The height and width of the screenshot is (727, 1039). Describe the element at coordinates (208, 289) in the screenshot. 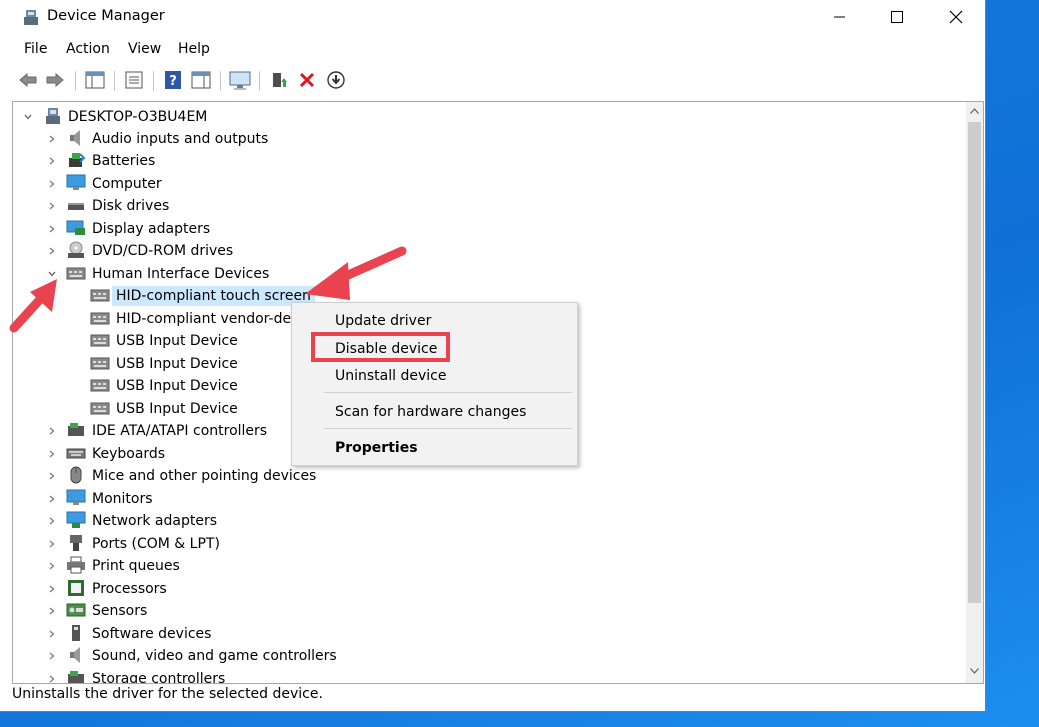

I see `annotation-arrows` at that location.